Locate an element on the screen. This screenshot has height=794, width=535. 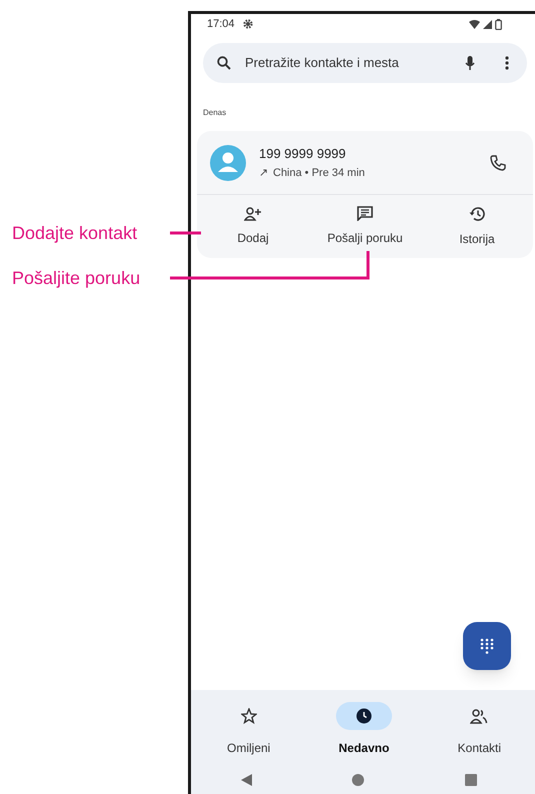
search-input: Pretražite kontakte i mesta is located at coordinates (345, 63).